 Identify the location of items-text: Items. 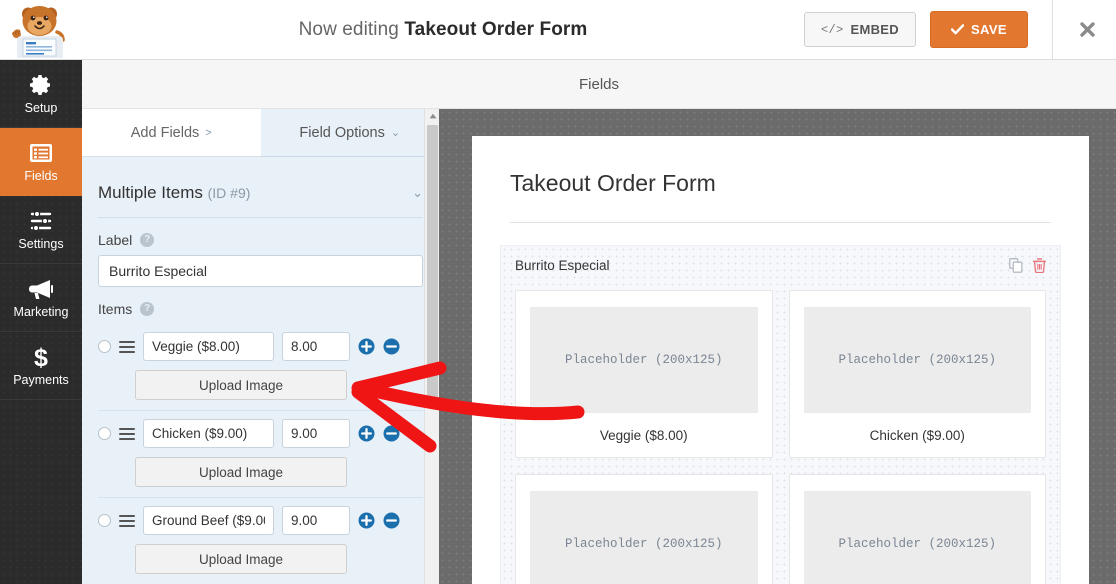
(115, 309).